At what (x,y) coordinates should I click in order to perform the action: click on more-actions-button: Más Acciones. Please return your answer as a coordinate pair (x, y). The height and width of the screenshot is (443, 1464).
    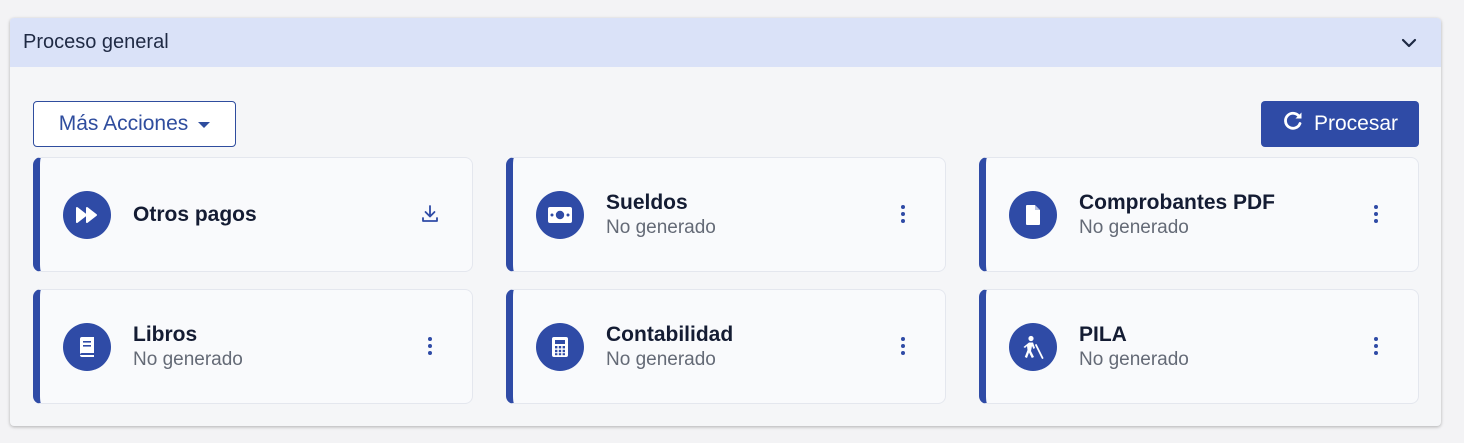
    Looking at the image, I should click on (134, 124).